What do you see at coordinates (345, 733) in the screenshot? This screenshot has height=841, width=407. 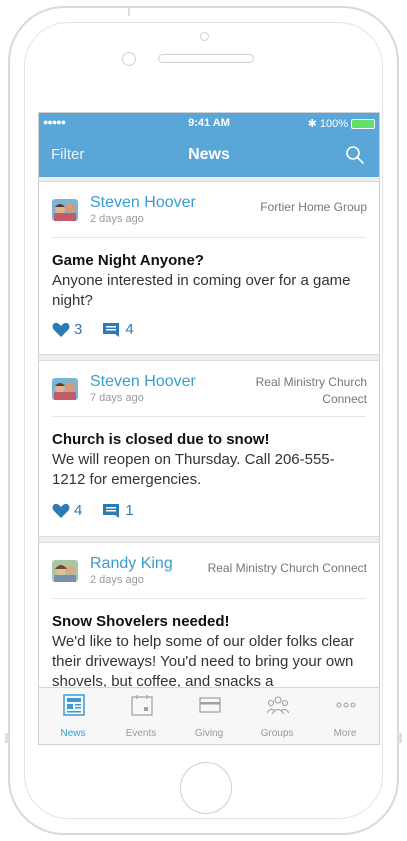 I see `tab-label: More` at bounding box center [345, 733].